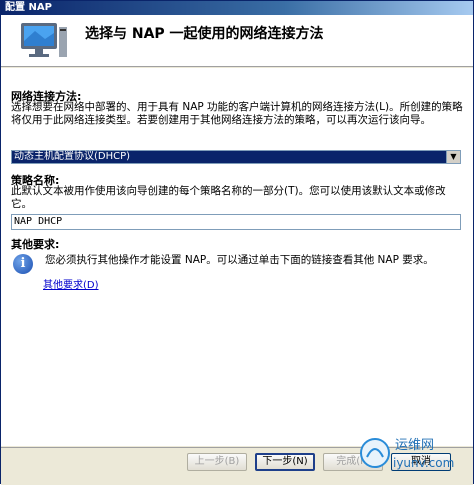 This screenshot has width=474, height=485. Describe the element at coordinates (204, 34) in the screenshot. I see `page-title: 选择与 NAP 一起使用的网络连接方法` at that location.